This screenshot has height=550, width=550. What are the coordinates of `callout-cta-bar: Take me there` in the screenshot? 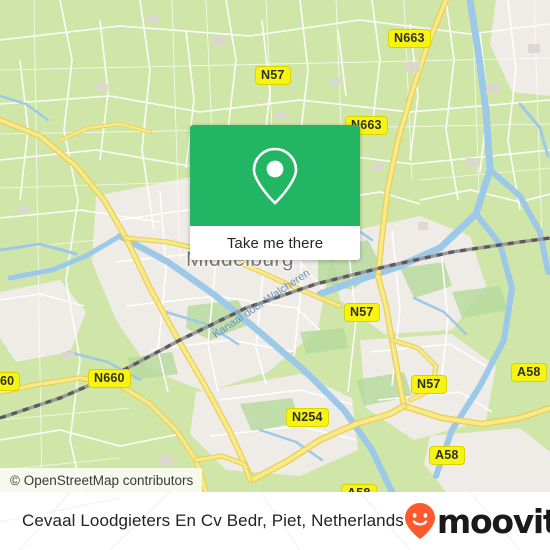 It's located at (275, 243).